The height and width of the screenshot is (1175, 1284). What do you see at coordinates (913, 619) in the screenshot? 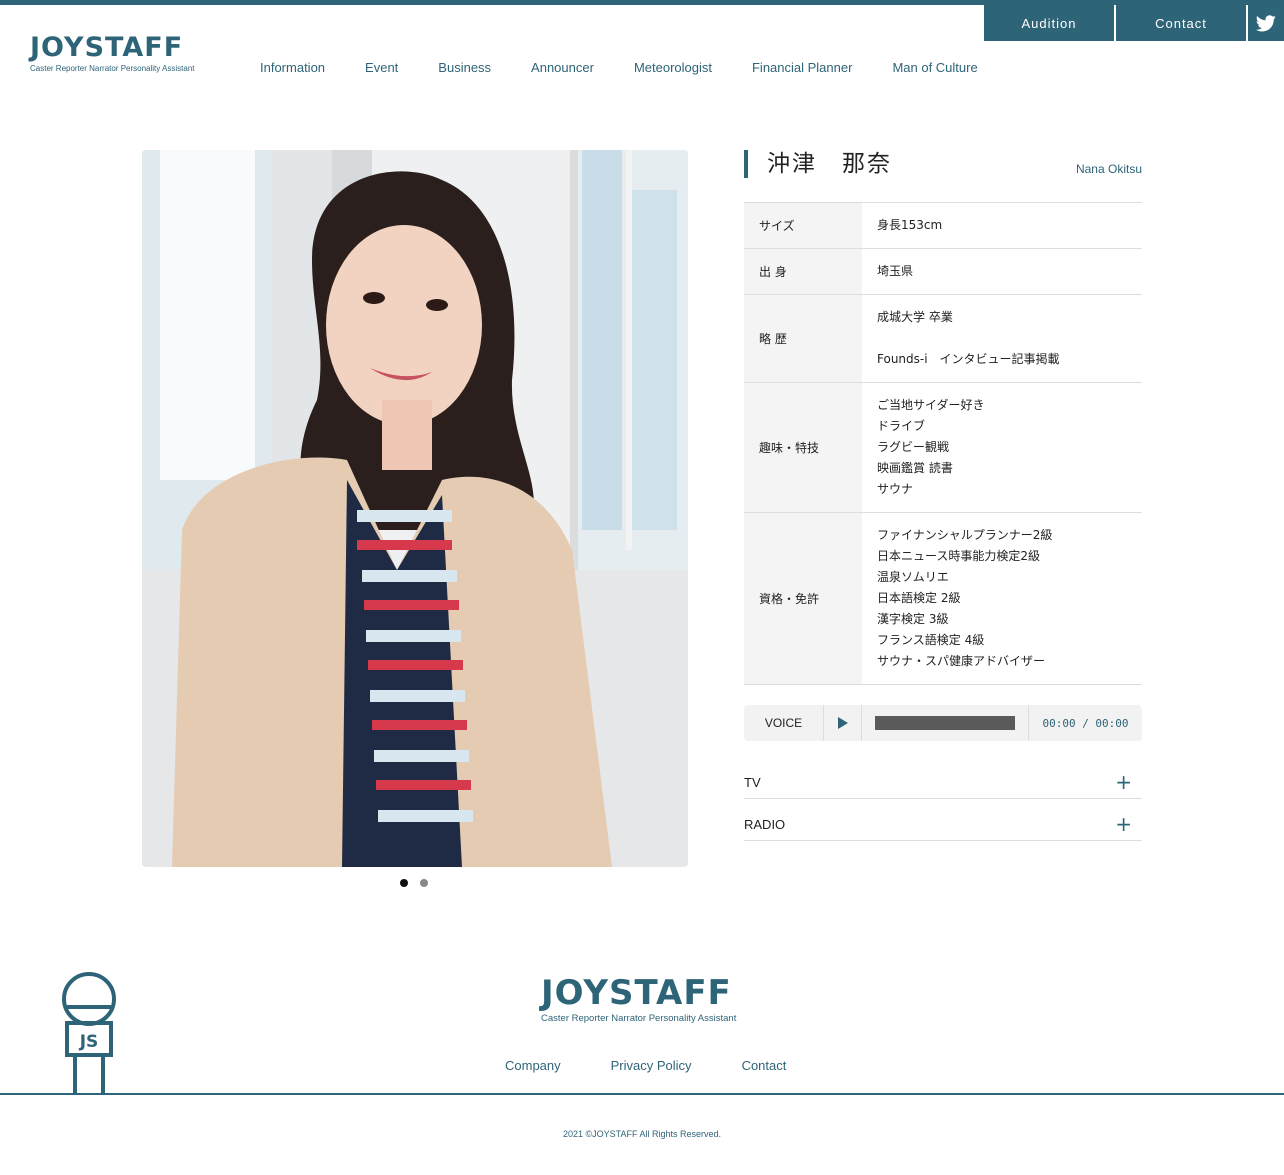
I see `info-value-line: 漢字検定 3級` at bounding box center [913, 619].